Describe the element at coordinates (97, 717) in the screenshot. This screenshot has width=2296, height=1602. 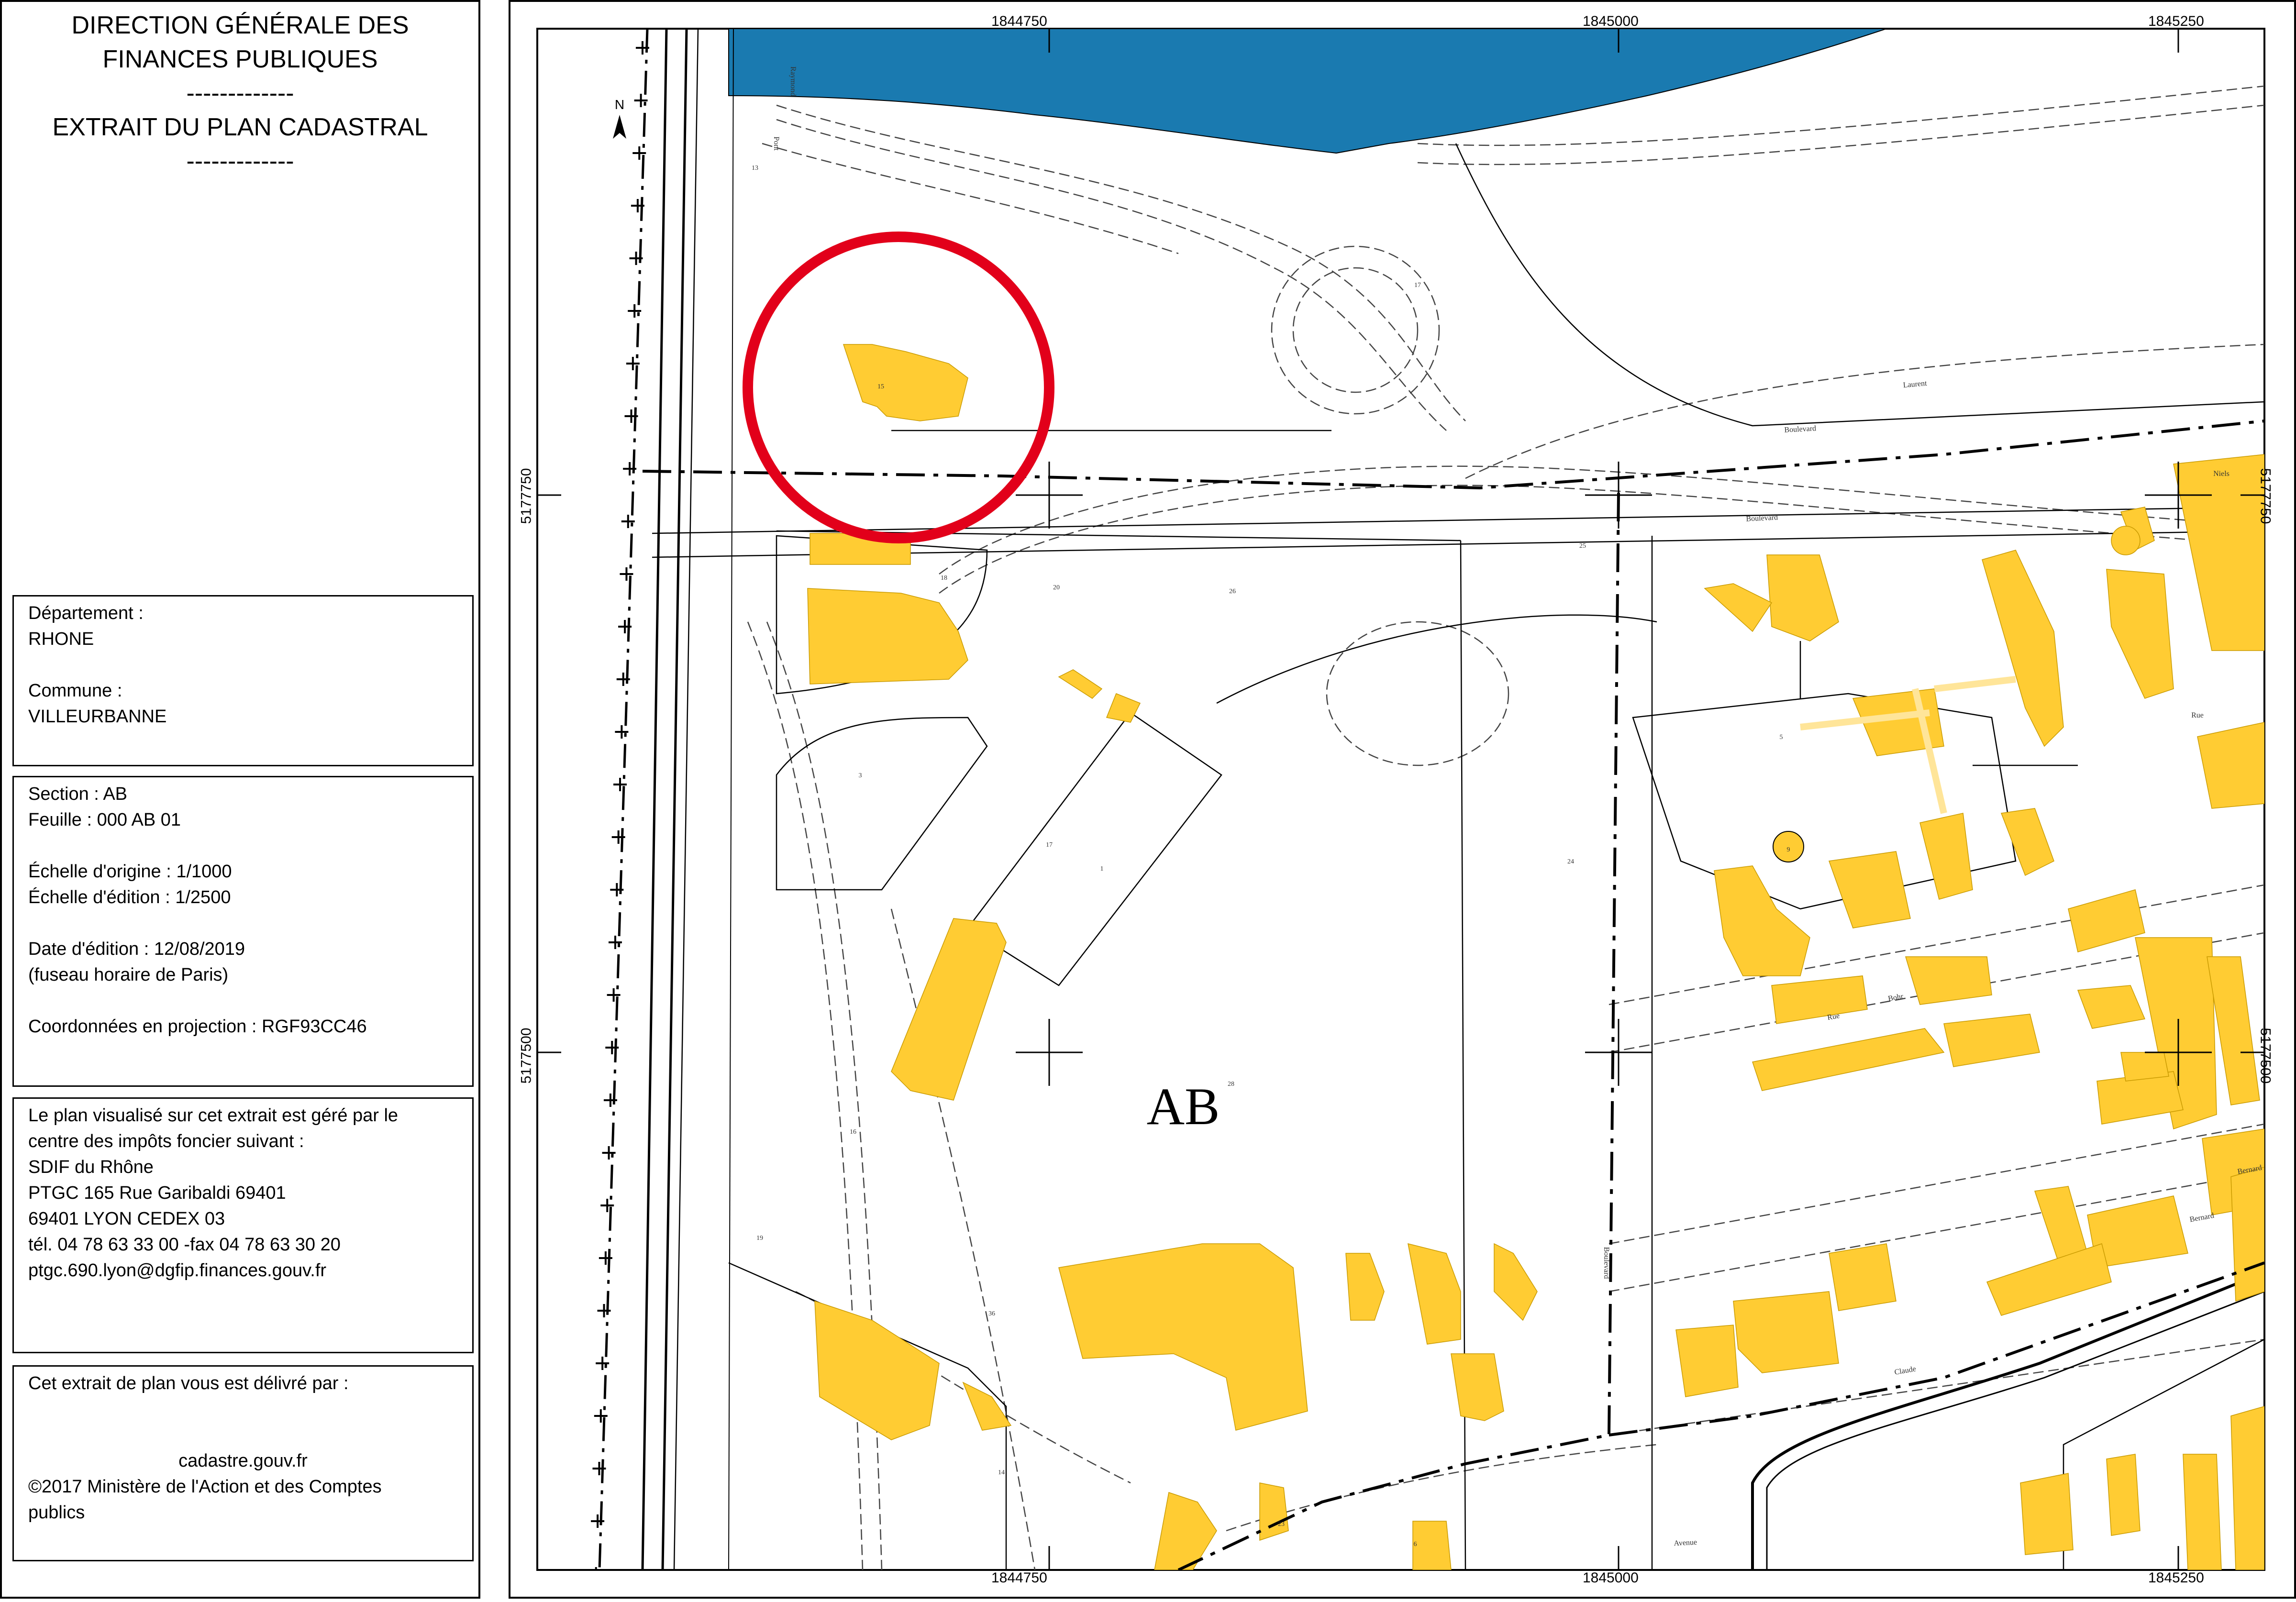
I see `commune-value: VILLEURBANNE` at that location.